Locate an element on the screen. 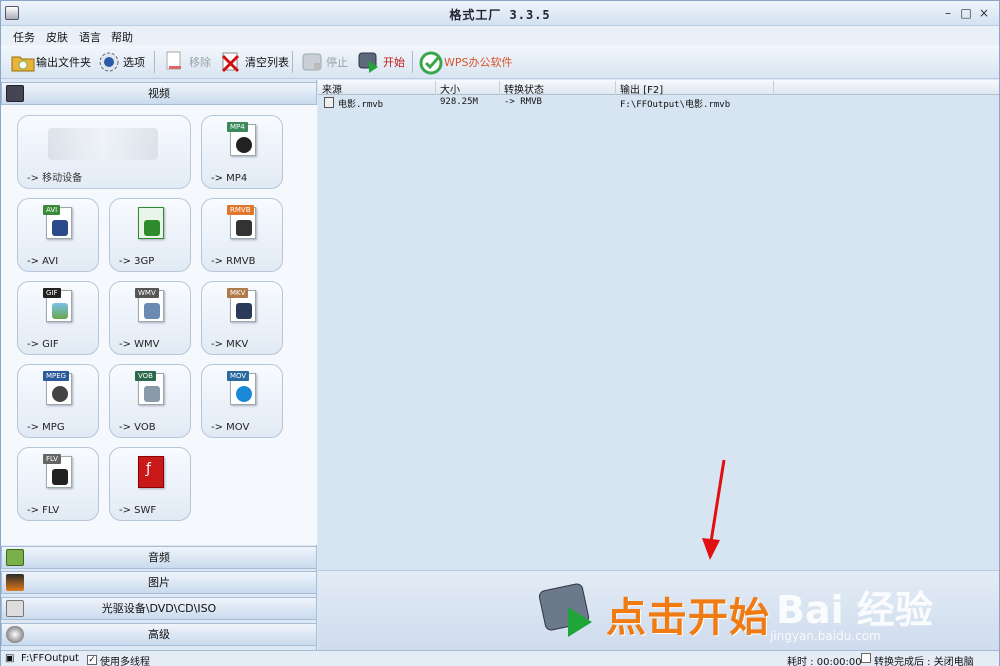 The width and height of the screenshot is (1000, 666). format-wmv: WMV -> WMV is located at coordinates (150, 318).